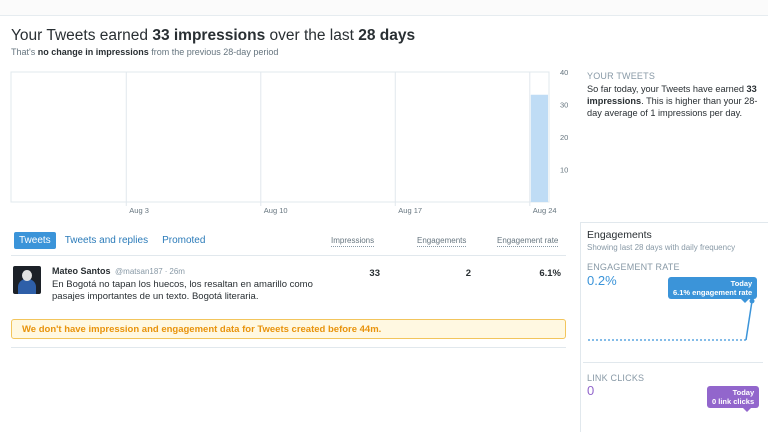  Describe the element at coordinates (374, 273) in the screenshot. I see `tweet-impressions: 33` at that location.